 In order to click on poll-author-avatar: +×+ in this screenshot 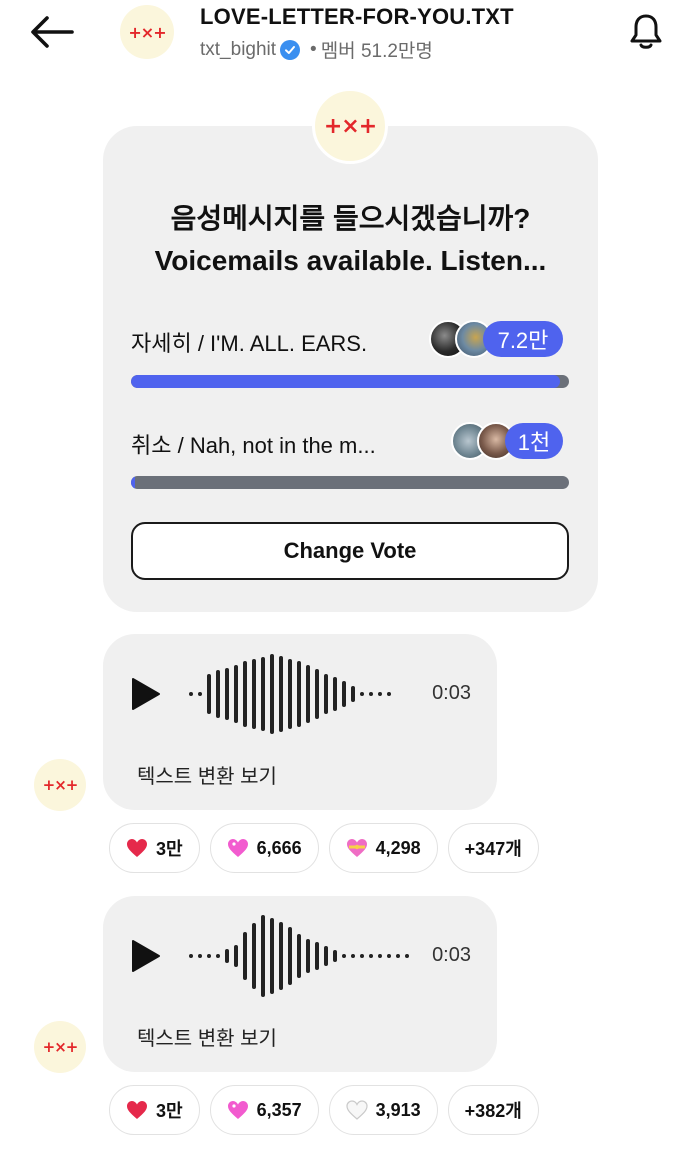, I will do `click(350, 126)`.